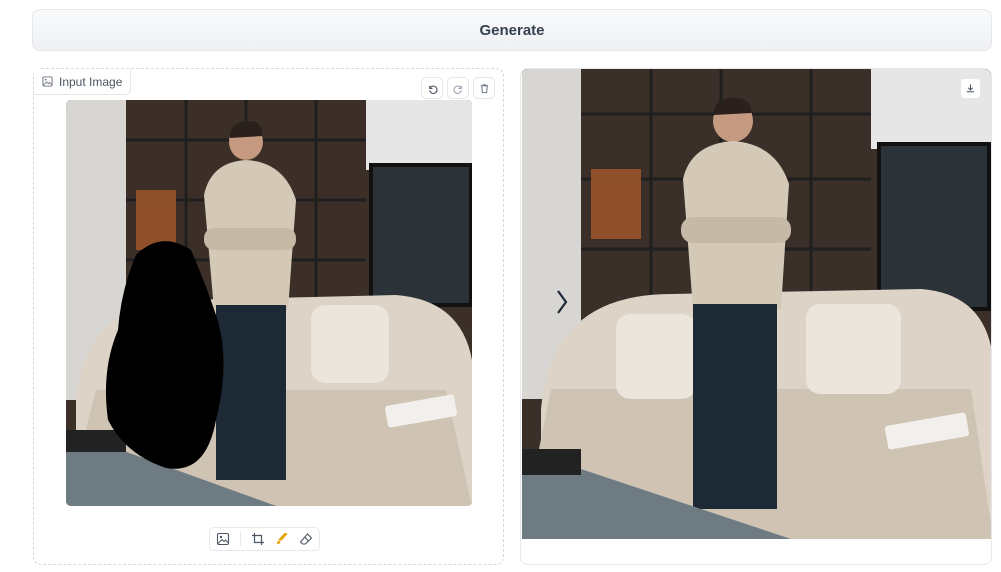 The height and width of the screenshot is (572, 1001). What do you see at coordinates (306, 539) in the screenshot?
I see `eraser-icon` at bounding box center [306, 539].